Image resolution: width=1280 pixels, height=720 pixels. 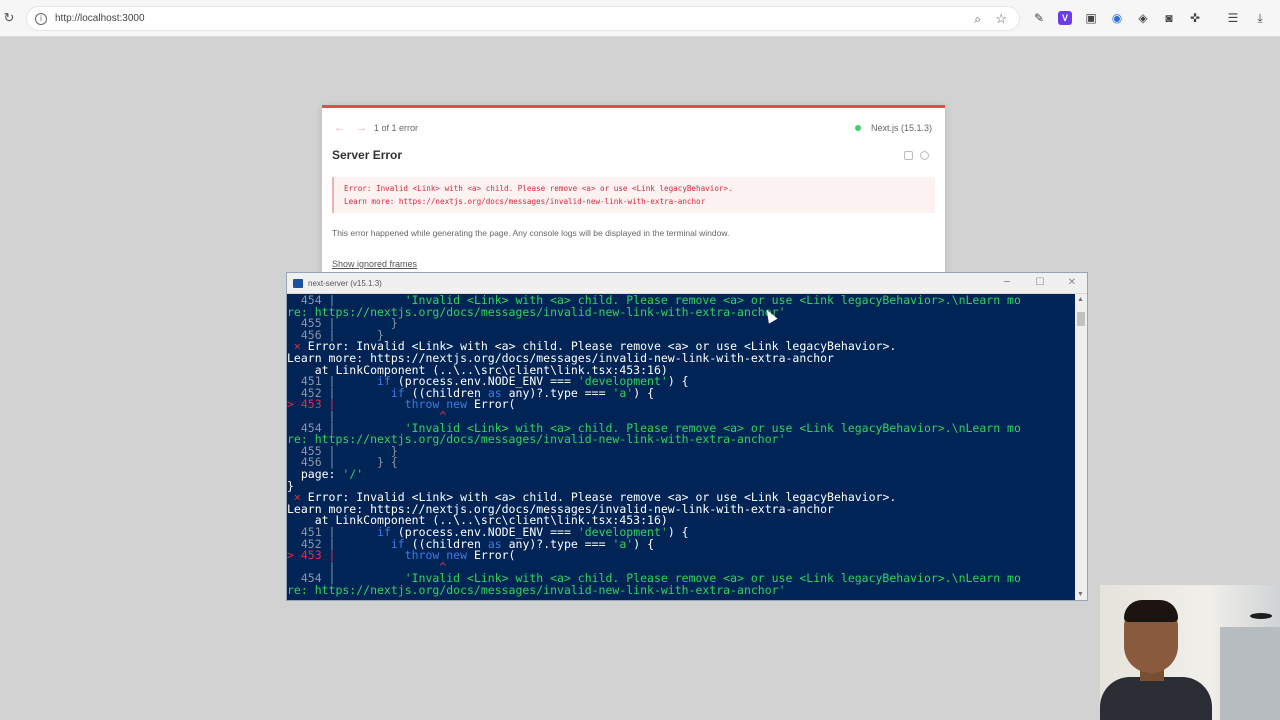 What do you see at coordinates (1081, 319) in the screenshot?
I see `scroll-thumb` at bounding box center [1081, 319].